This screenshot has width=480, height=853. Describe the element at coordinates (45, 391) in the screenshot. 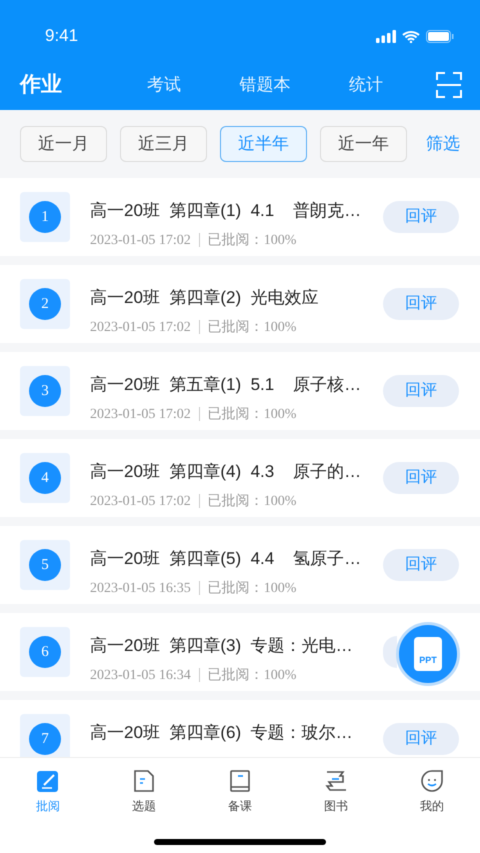

I see `number-badge: 3` at that location.